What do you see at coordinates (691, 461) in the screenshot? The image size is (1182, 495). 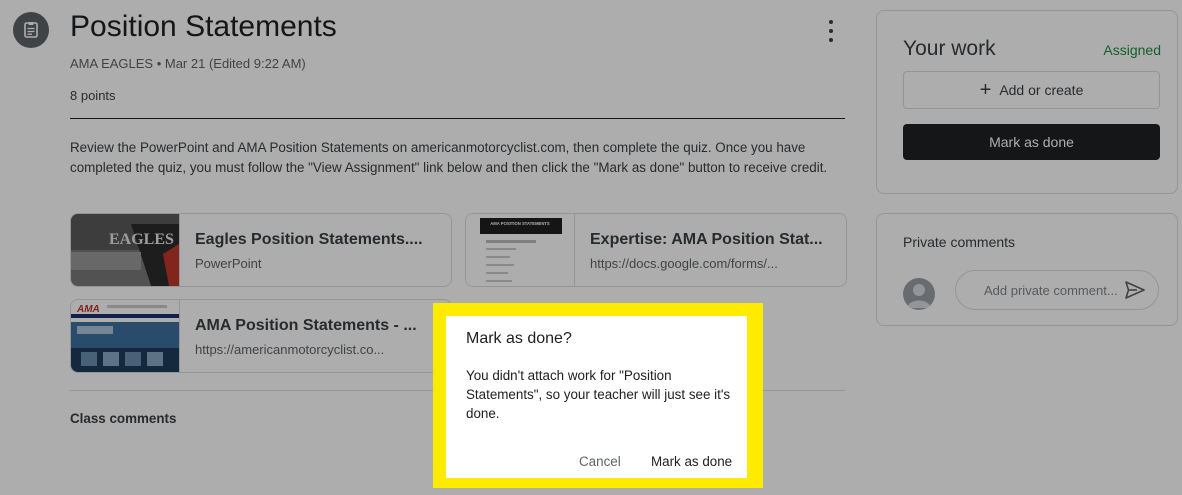 I see `confirm-mark-as-done-button: Mark as done` at bounding box center [691, 461].